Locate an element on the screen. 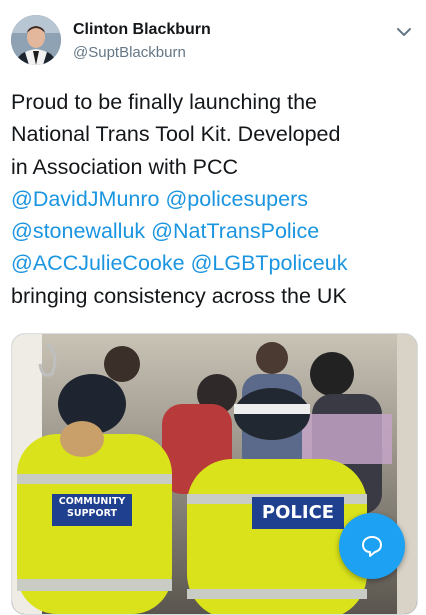 This screenshot has height=615, width=426. community-support-patch: COMMUNITY SUPPORT is located at coordinates (92, 508).